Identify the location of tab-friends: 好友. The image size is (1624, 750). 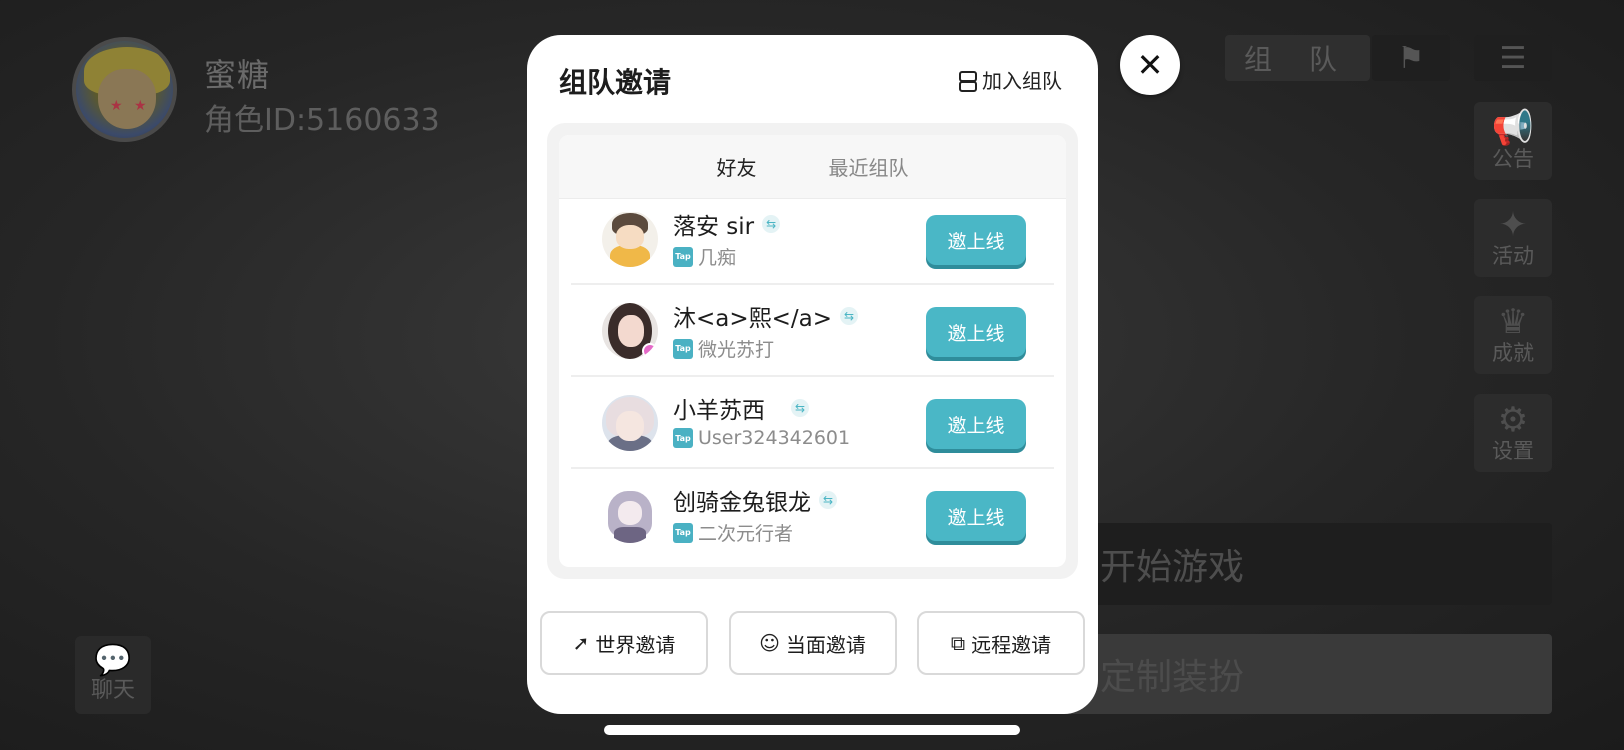
(737, 166).